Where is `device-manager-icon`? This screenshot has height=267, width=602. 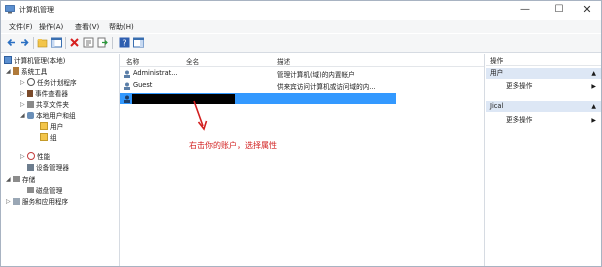 device-manager-icon is located at coordinates (30, 167).